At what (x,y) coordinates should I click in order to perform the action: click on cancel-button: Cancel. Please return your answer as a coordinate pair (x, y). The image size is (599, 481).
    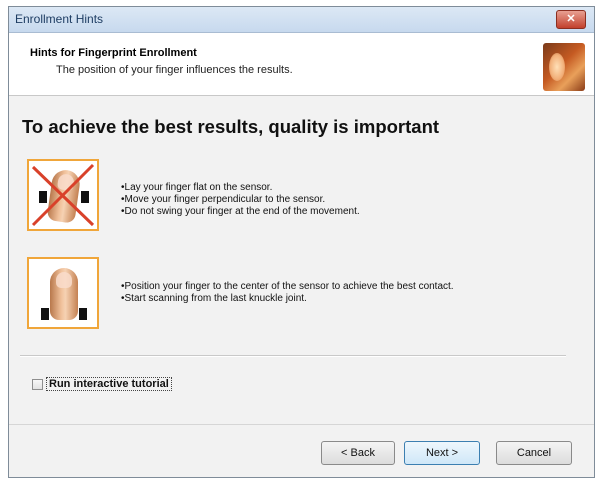
    Looking at the image, I should click on (534, 453).